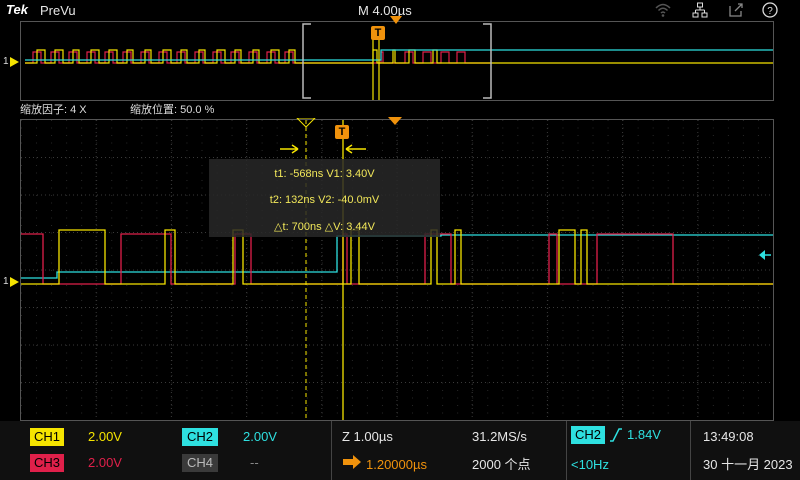  What do you see at coordinates (378, 33) in the screenshot?
I see `overview-trigger-badge: T` at bounding box center [378, 33].